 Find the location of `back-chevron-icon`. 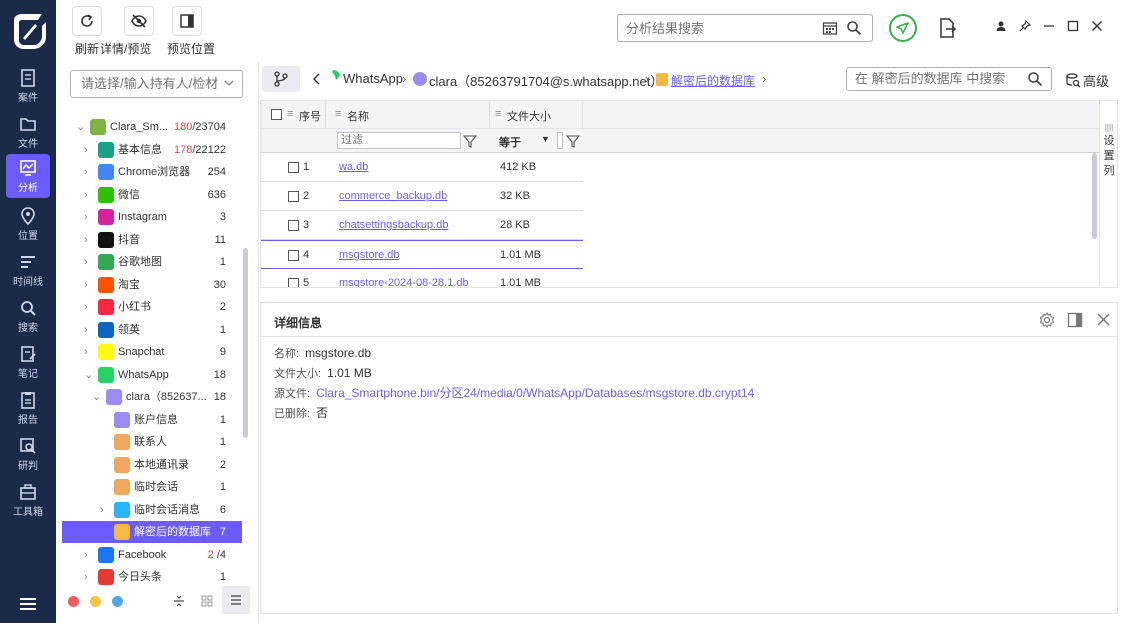

back-chevron-icon is located at coordinates (317, 79).